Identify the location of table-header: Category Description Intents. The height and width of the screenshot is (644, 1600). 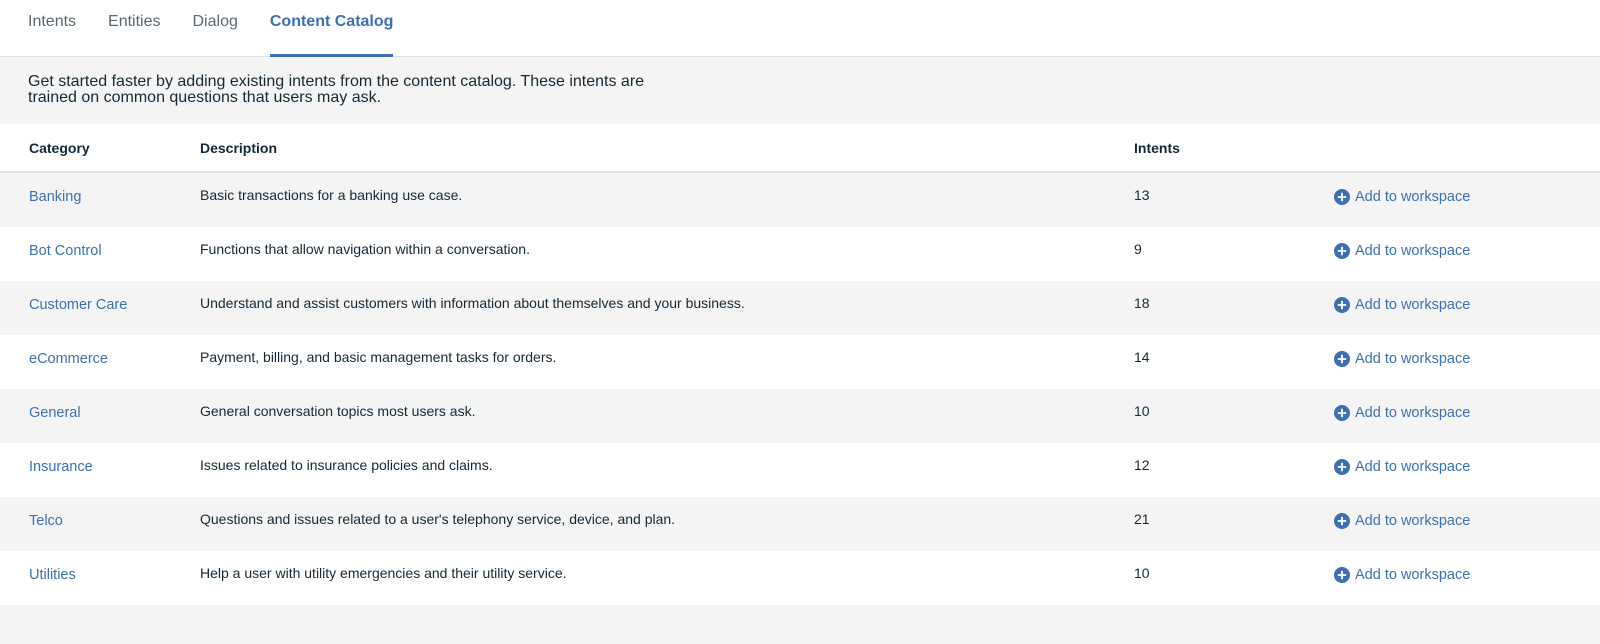
(800, 148).